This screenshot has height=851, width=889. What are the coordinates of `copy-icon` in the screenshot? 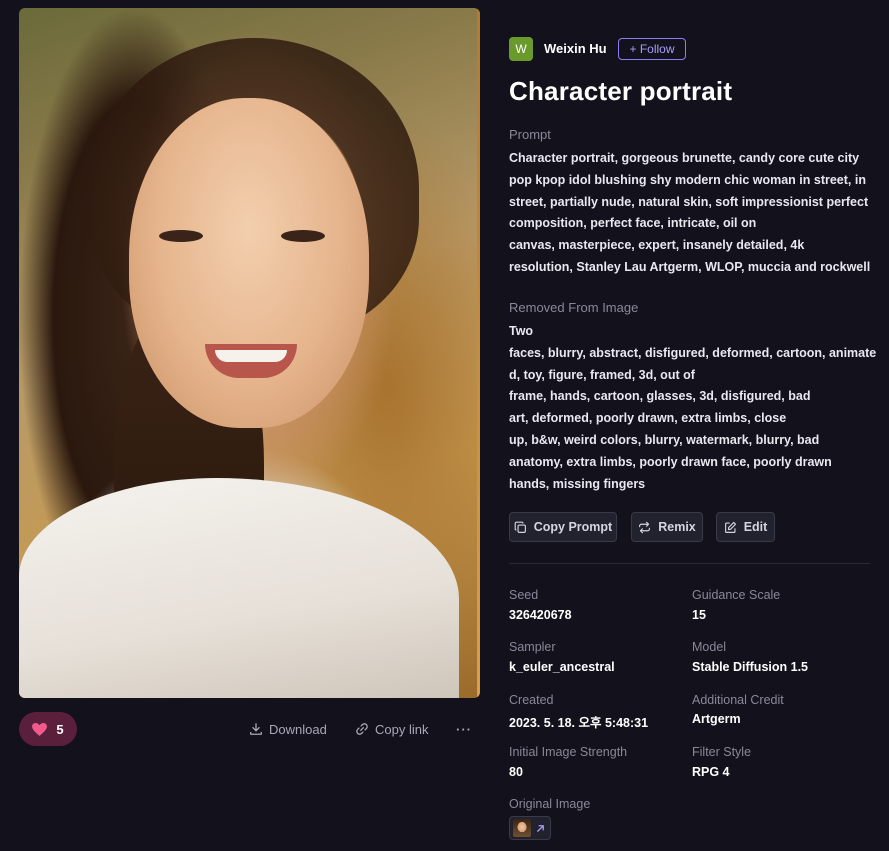 It's located at (520, 527).